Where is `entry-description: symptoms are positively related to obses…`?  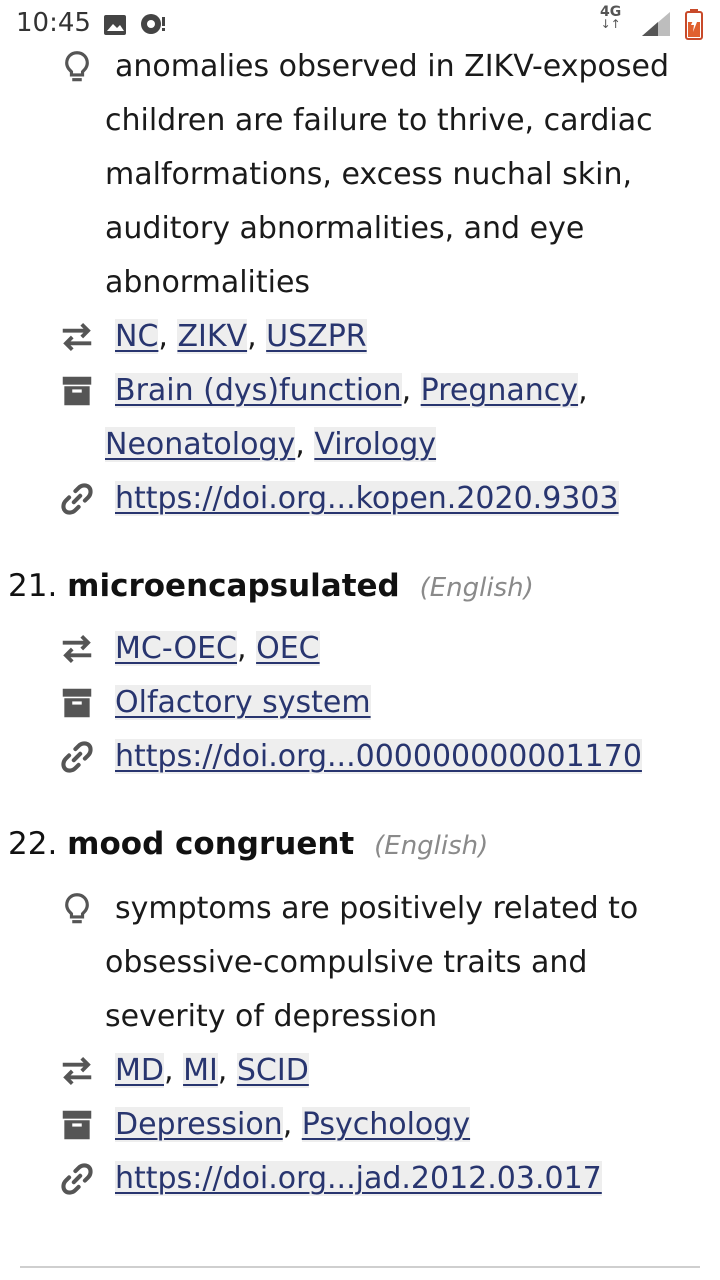 entry-description: symptoms are positively related to obses… is located at coordinates (372, 962).